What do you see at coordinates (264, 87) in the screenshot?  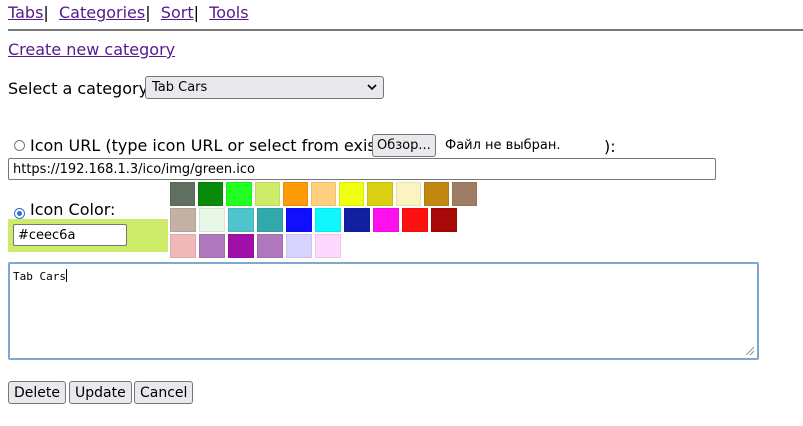 I see `category-select: Tab Cars` at bounding box center [264, 87].